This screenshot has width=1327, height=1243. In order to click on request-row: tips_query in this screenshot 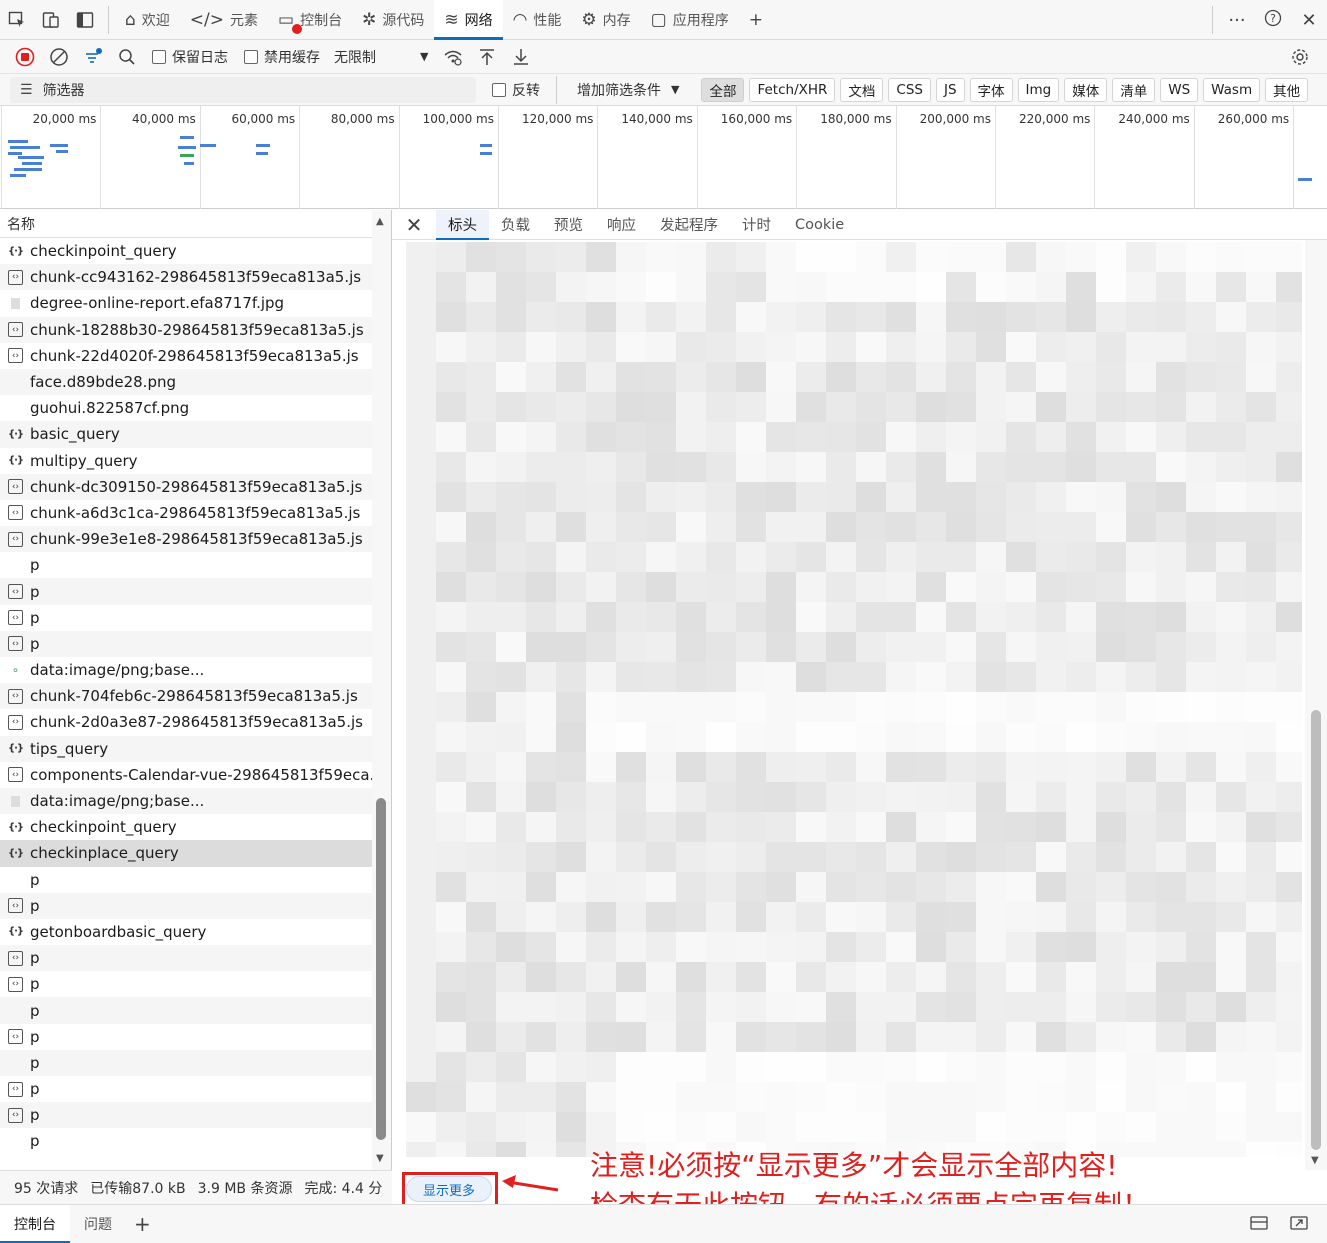, I will do `click(186, 748)`.